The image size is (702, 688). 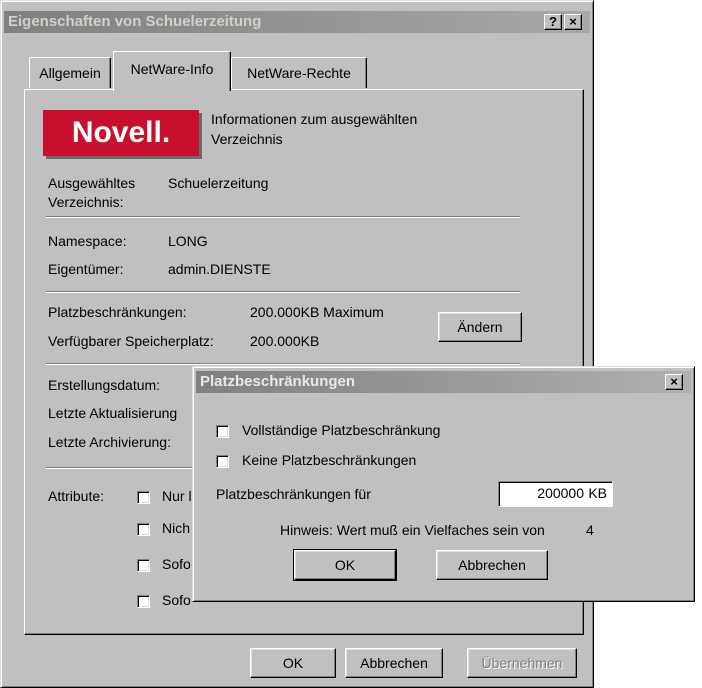 What do you see at coordinates (113, 413) in the screenshot?
I see `updated-label: Letzte Aktualisierung` at bounding box center [113, 413].